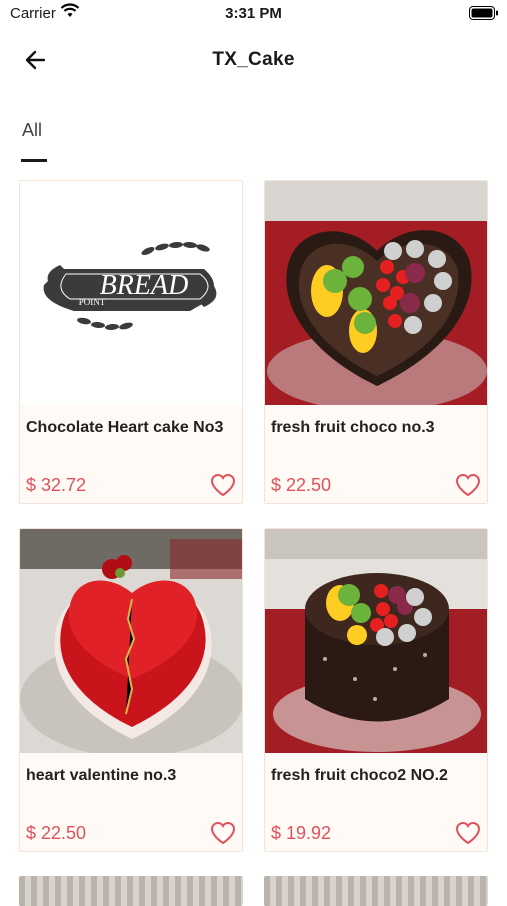  Describe the element at coordinates (483, 13) in the screenshot. I see `battery-icon` at that location.